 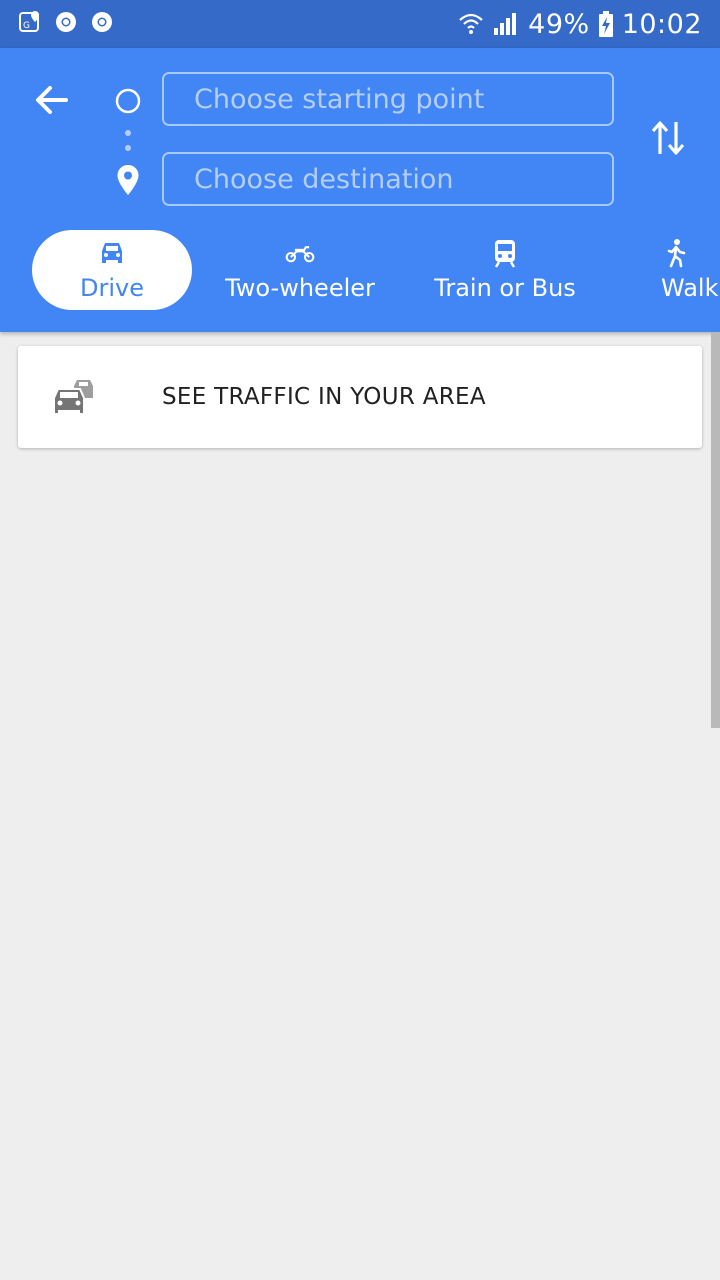 What do you see at coordinates (66, 22) in the screenshot?
I see `chrome-notification-icon` at bounding box center [66, 22].